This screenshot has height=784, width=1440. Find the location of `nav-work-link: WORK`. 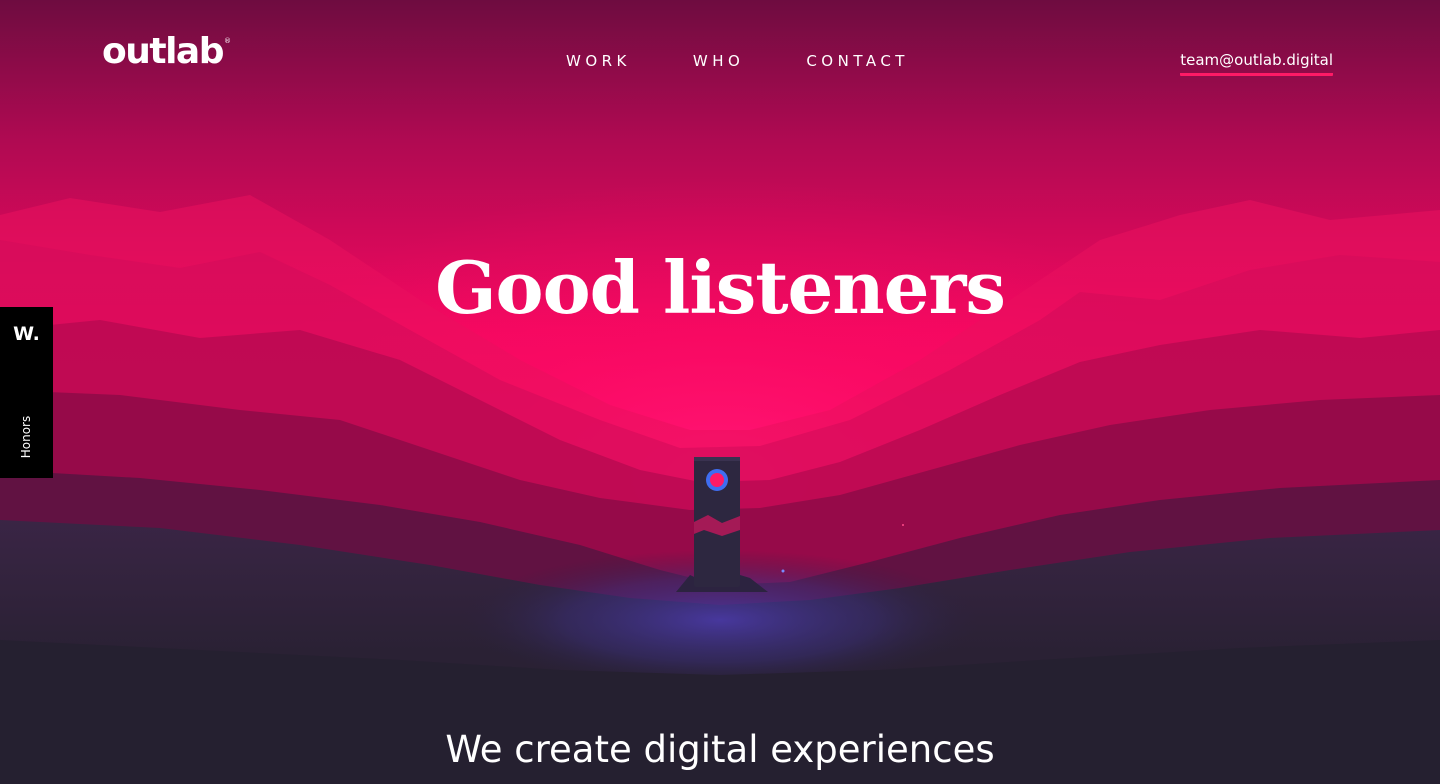

nav-work-link: WORK is located at coordinates (598, 61).